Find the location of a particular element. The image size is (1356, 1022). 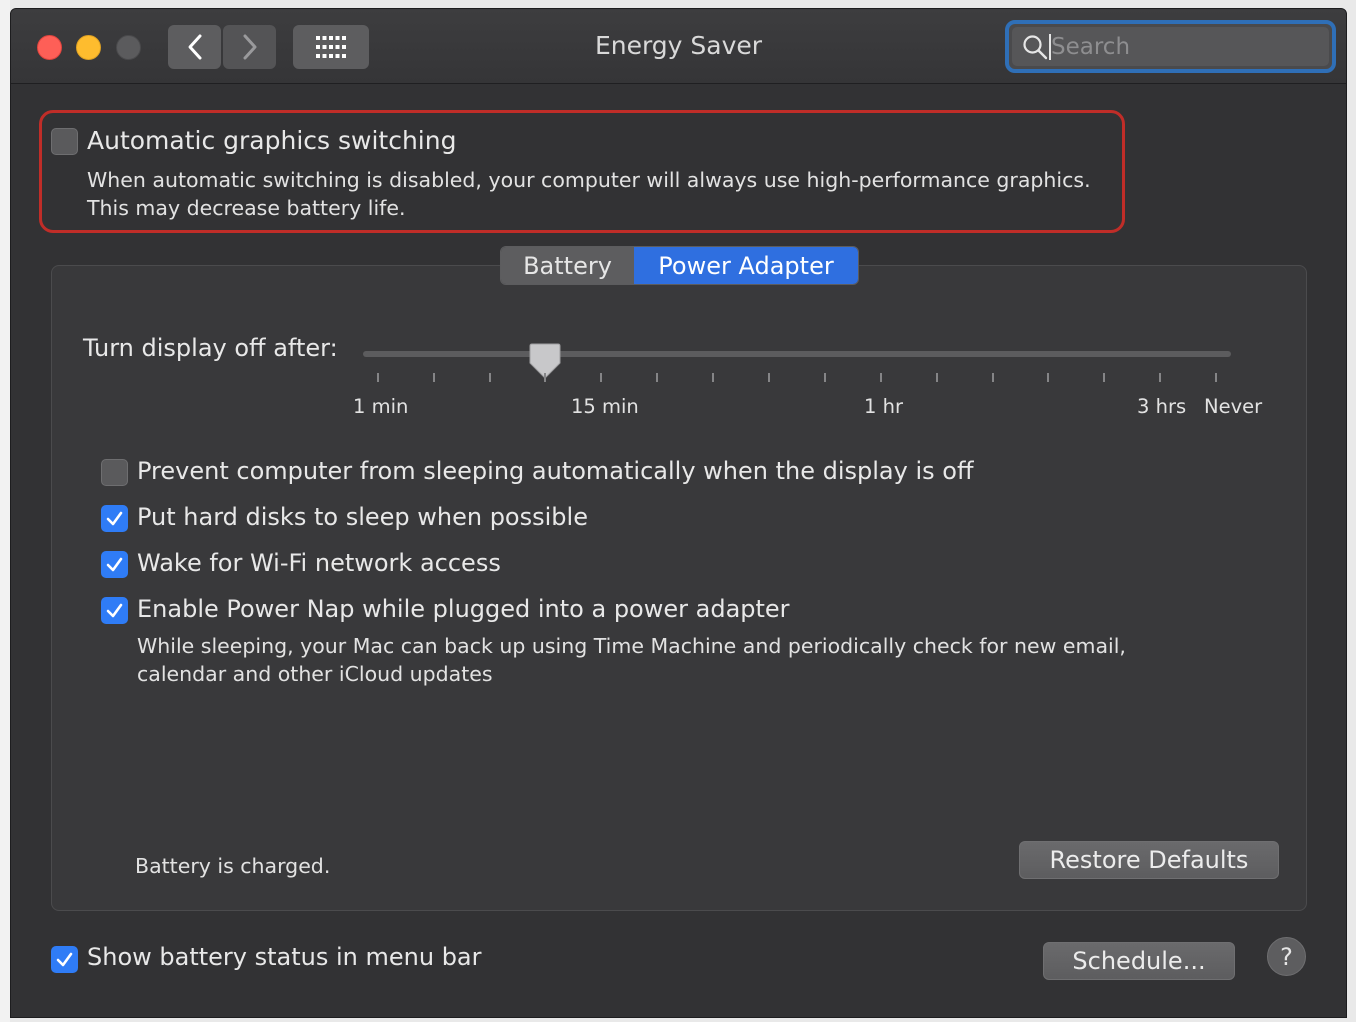

slider-label-15-min: 15 min is located at coordinates (605, 406).